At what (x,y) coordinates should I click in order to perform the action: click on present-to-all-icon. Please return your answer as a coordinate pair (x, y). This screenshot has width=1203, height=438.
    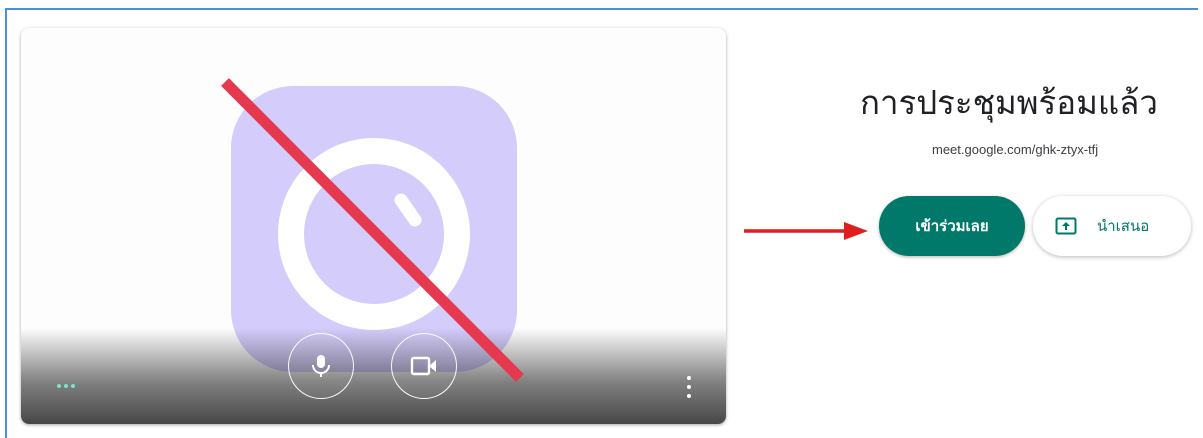
    Looking at the image, I should click on (1066, 226).